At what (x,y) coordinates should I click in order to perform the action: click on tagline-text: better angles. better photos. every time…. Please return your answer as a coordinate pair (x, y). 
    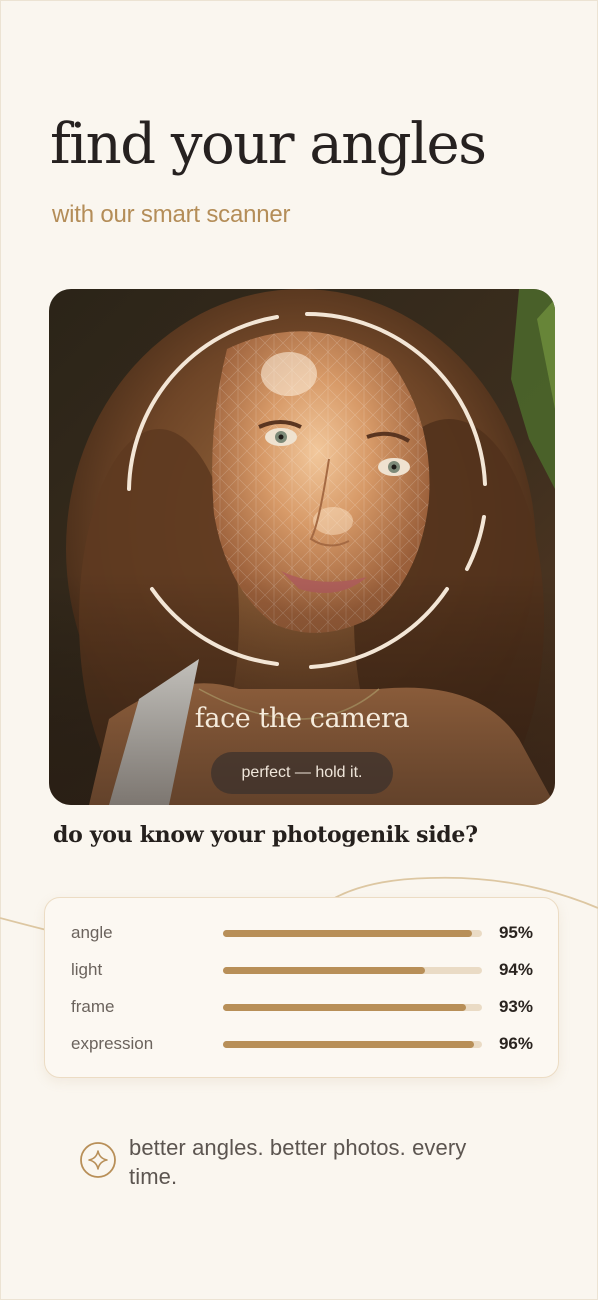
    Looking at the image, I should click on (298, 1162).